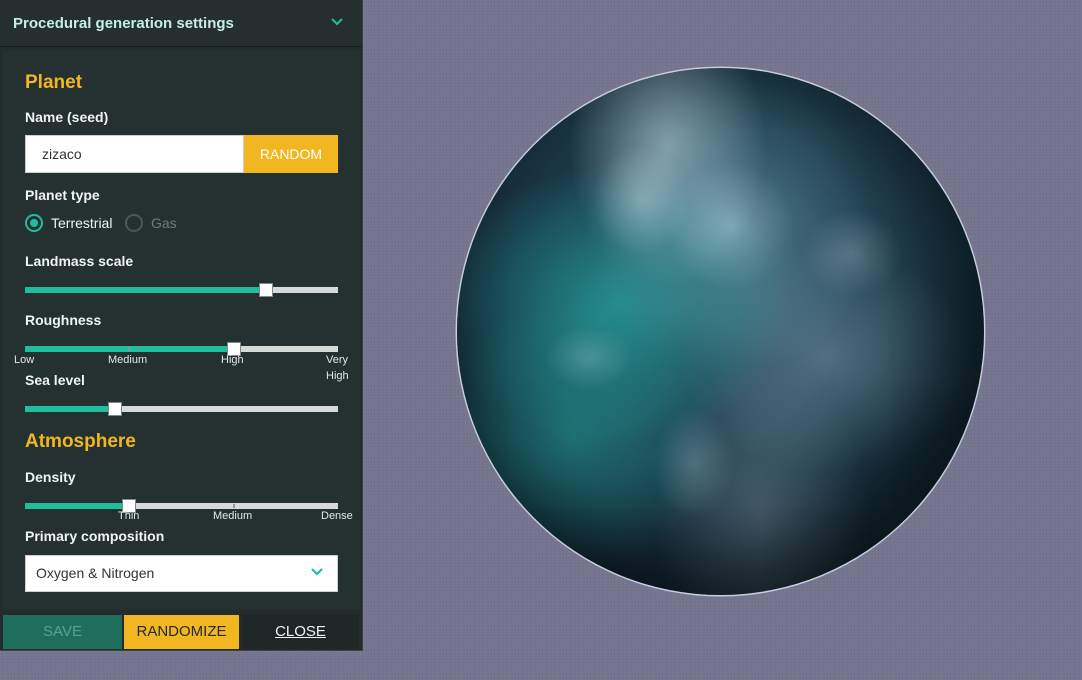 This screenshot has height=680, width=1082. What do you see at coordinates (337, 376) in the screenshot?
I see `roughness-tick-very-high: High` at bounding box center [337, 376].